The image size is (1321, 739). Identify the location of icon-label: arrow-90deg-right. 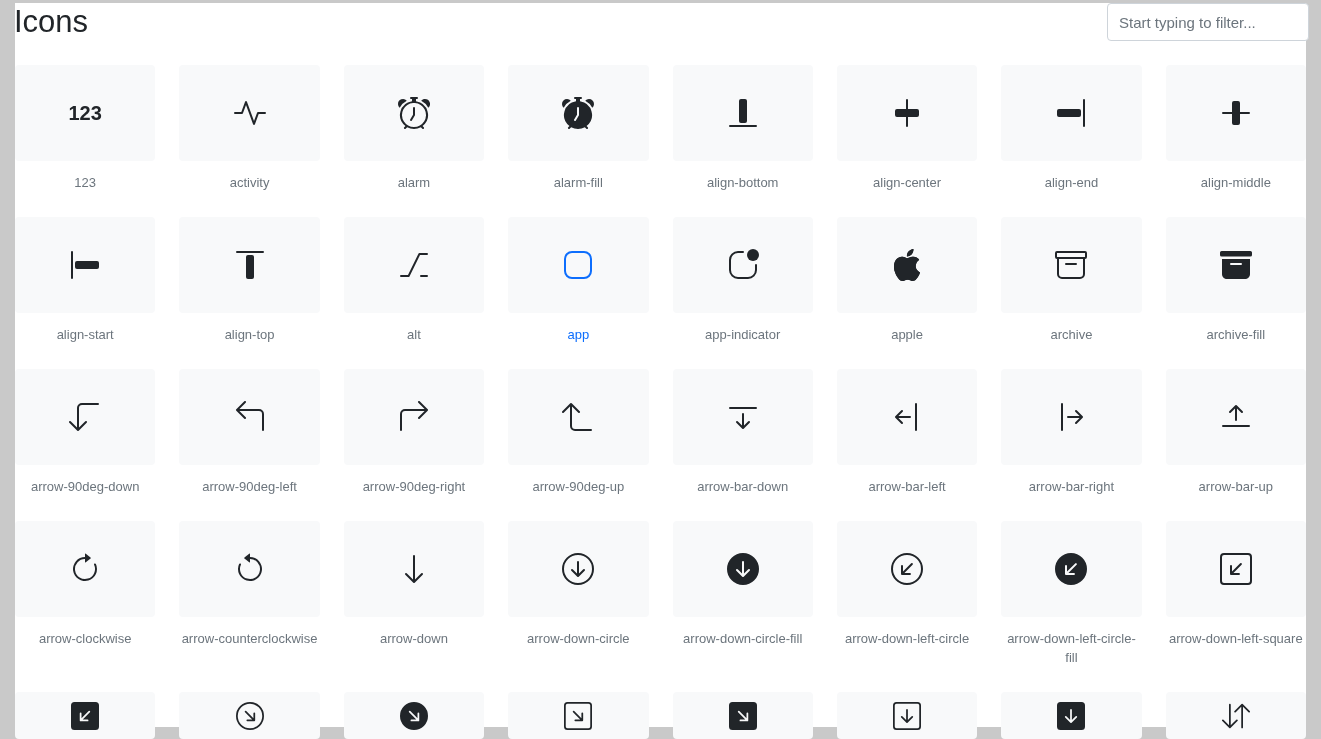
(414, 486).